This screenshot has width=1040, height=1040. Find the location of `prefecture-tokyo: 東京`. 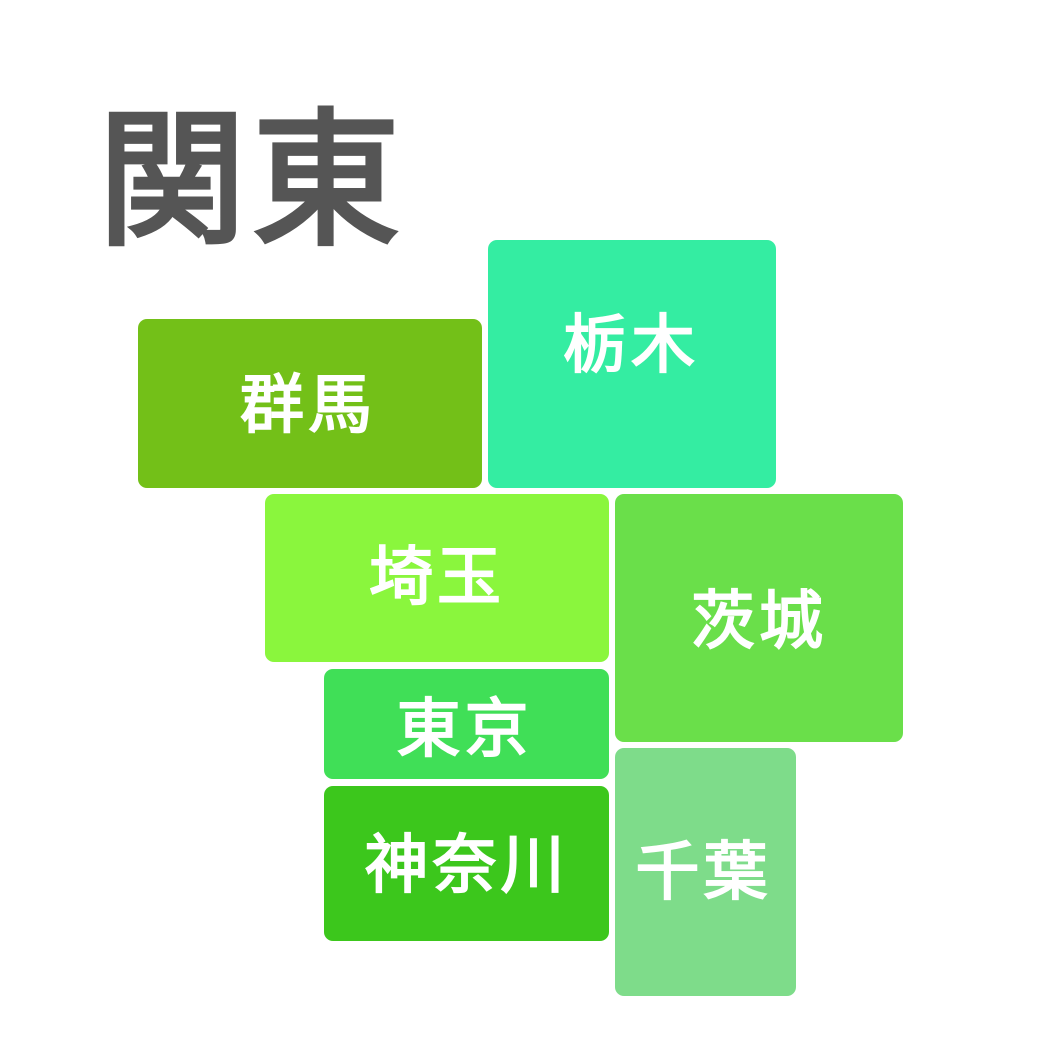

prefecture-tokyo: 東京 is located at coordinates (466, 724).